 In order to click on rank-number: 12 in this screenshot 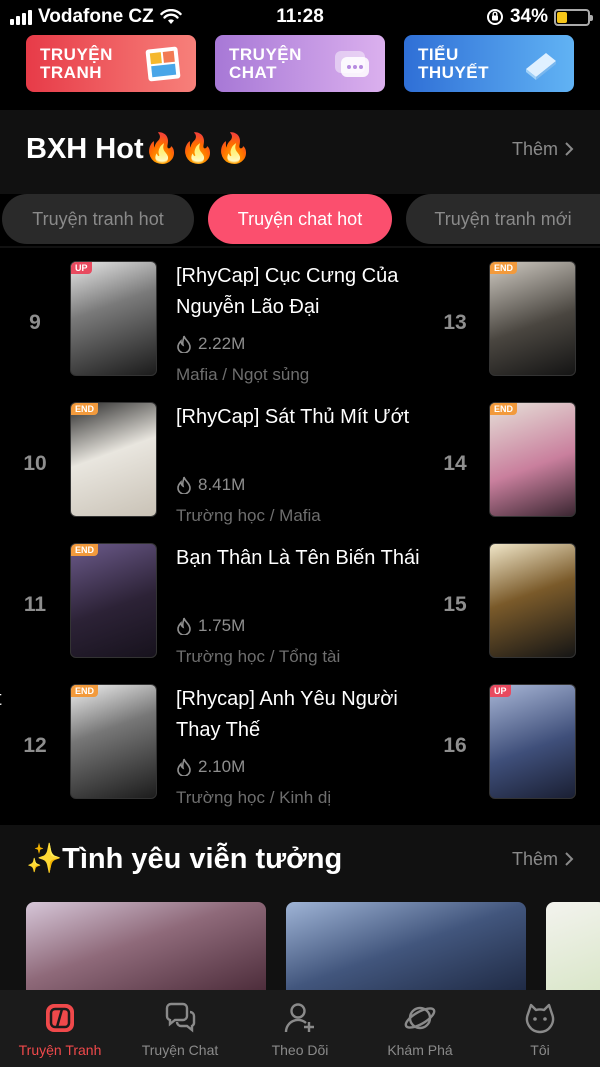, I will do `click(35, 745)`.